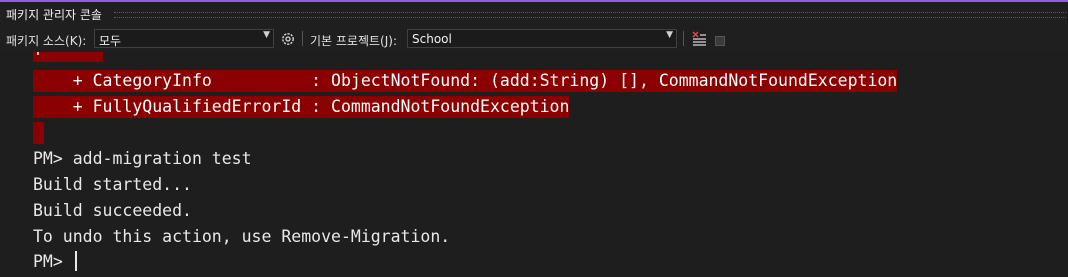 Image resolution: width=1068 pixels, height=277 pixels. Describe the element at coordinates (432, 39) in the screenshot. I see `default-project-value: School` at that location.